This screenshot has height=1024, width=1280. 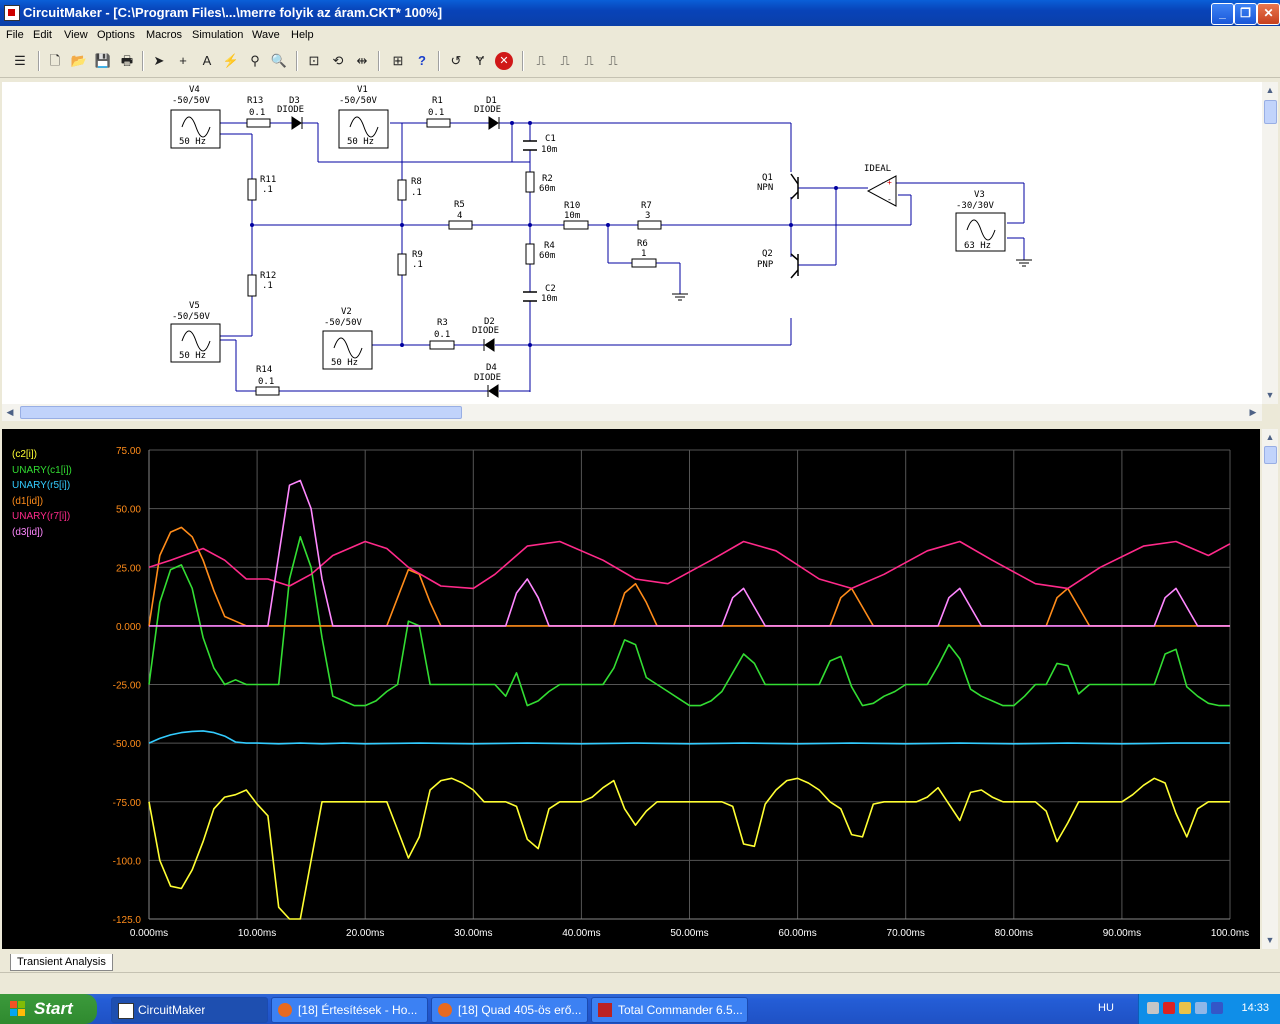 I want to click on waveform-vertical-scrollbar: ▲ ▼, so click(x=1270, y=689).